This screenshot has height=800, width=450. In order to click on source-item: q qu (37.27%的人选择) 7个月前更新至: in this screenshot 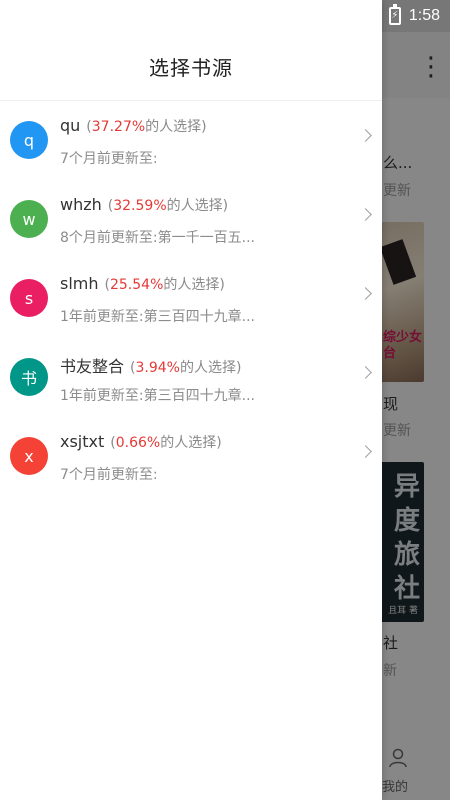, I will do `click(191, 140)`.